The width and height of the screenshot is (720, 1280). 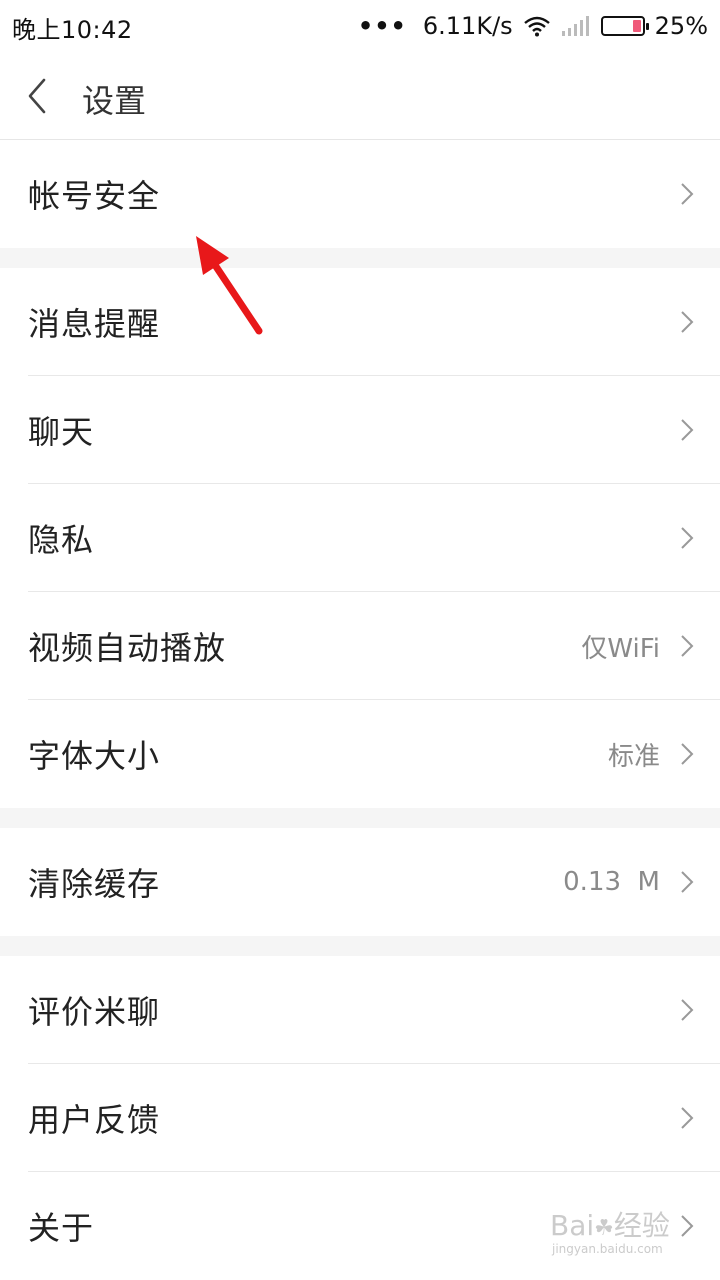 I want to click on settings-item-rate-app: 评价米聊, so click(x=360, y=1010).